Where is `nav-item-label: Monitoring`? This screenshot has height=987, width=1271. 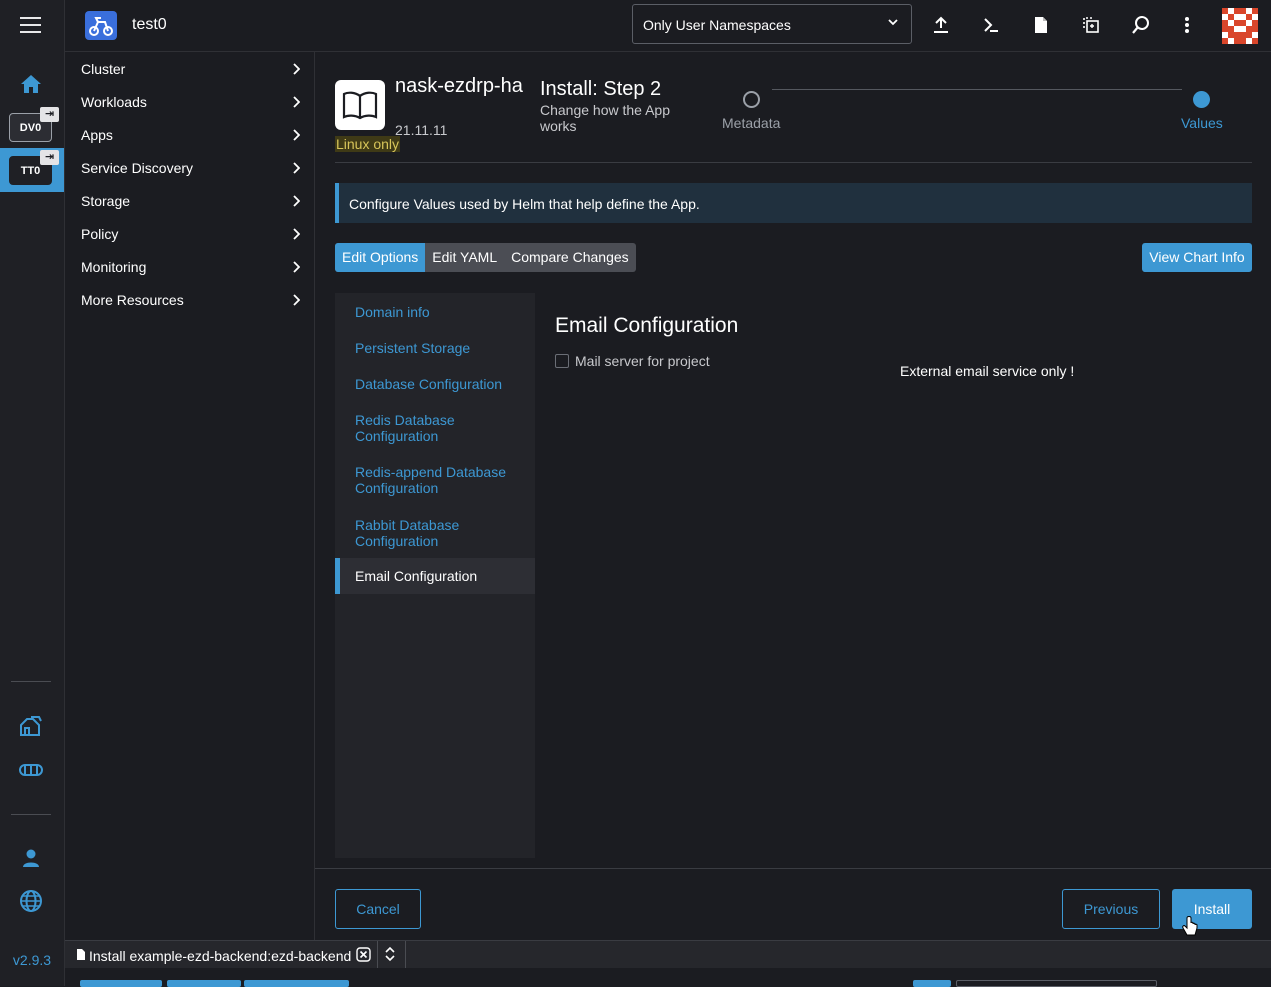
nav-item-label: Monitoring is located at coordinates (114, 266).